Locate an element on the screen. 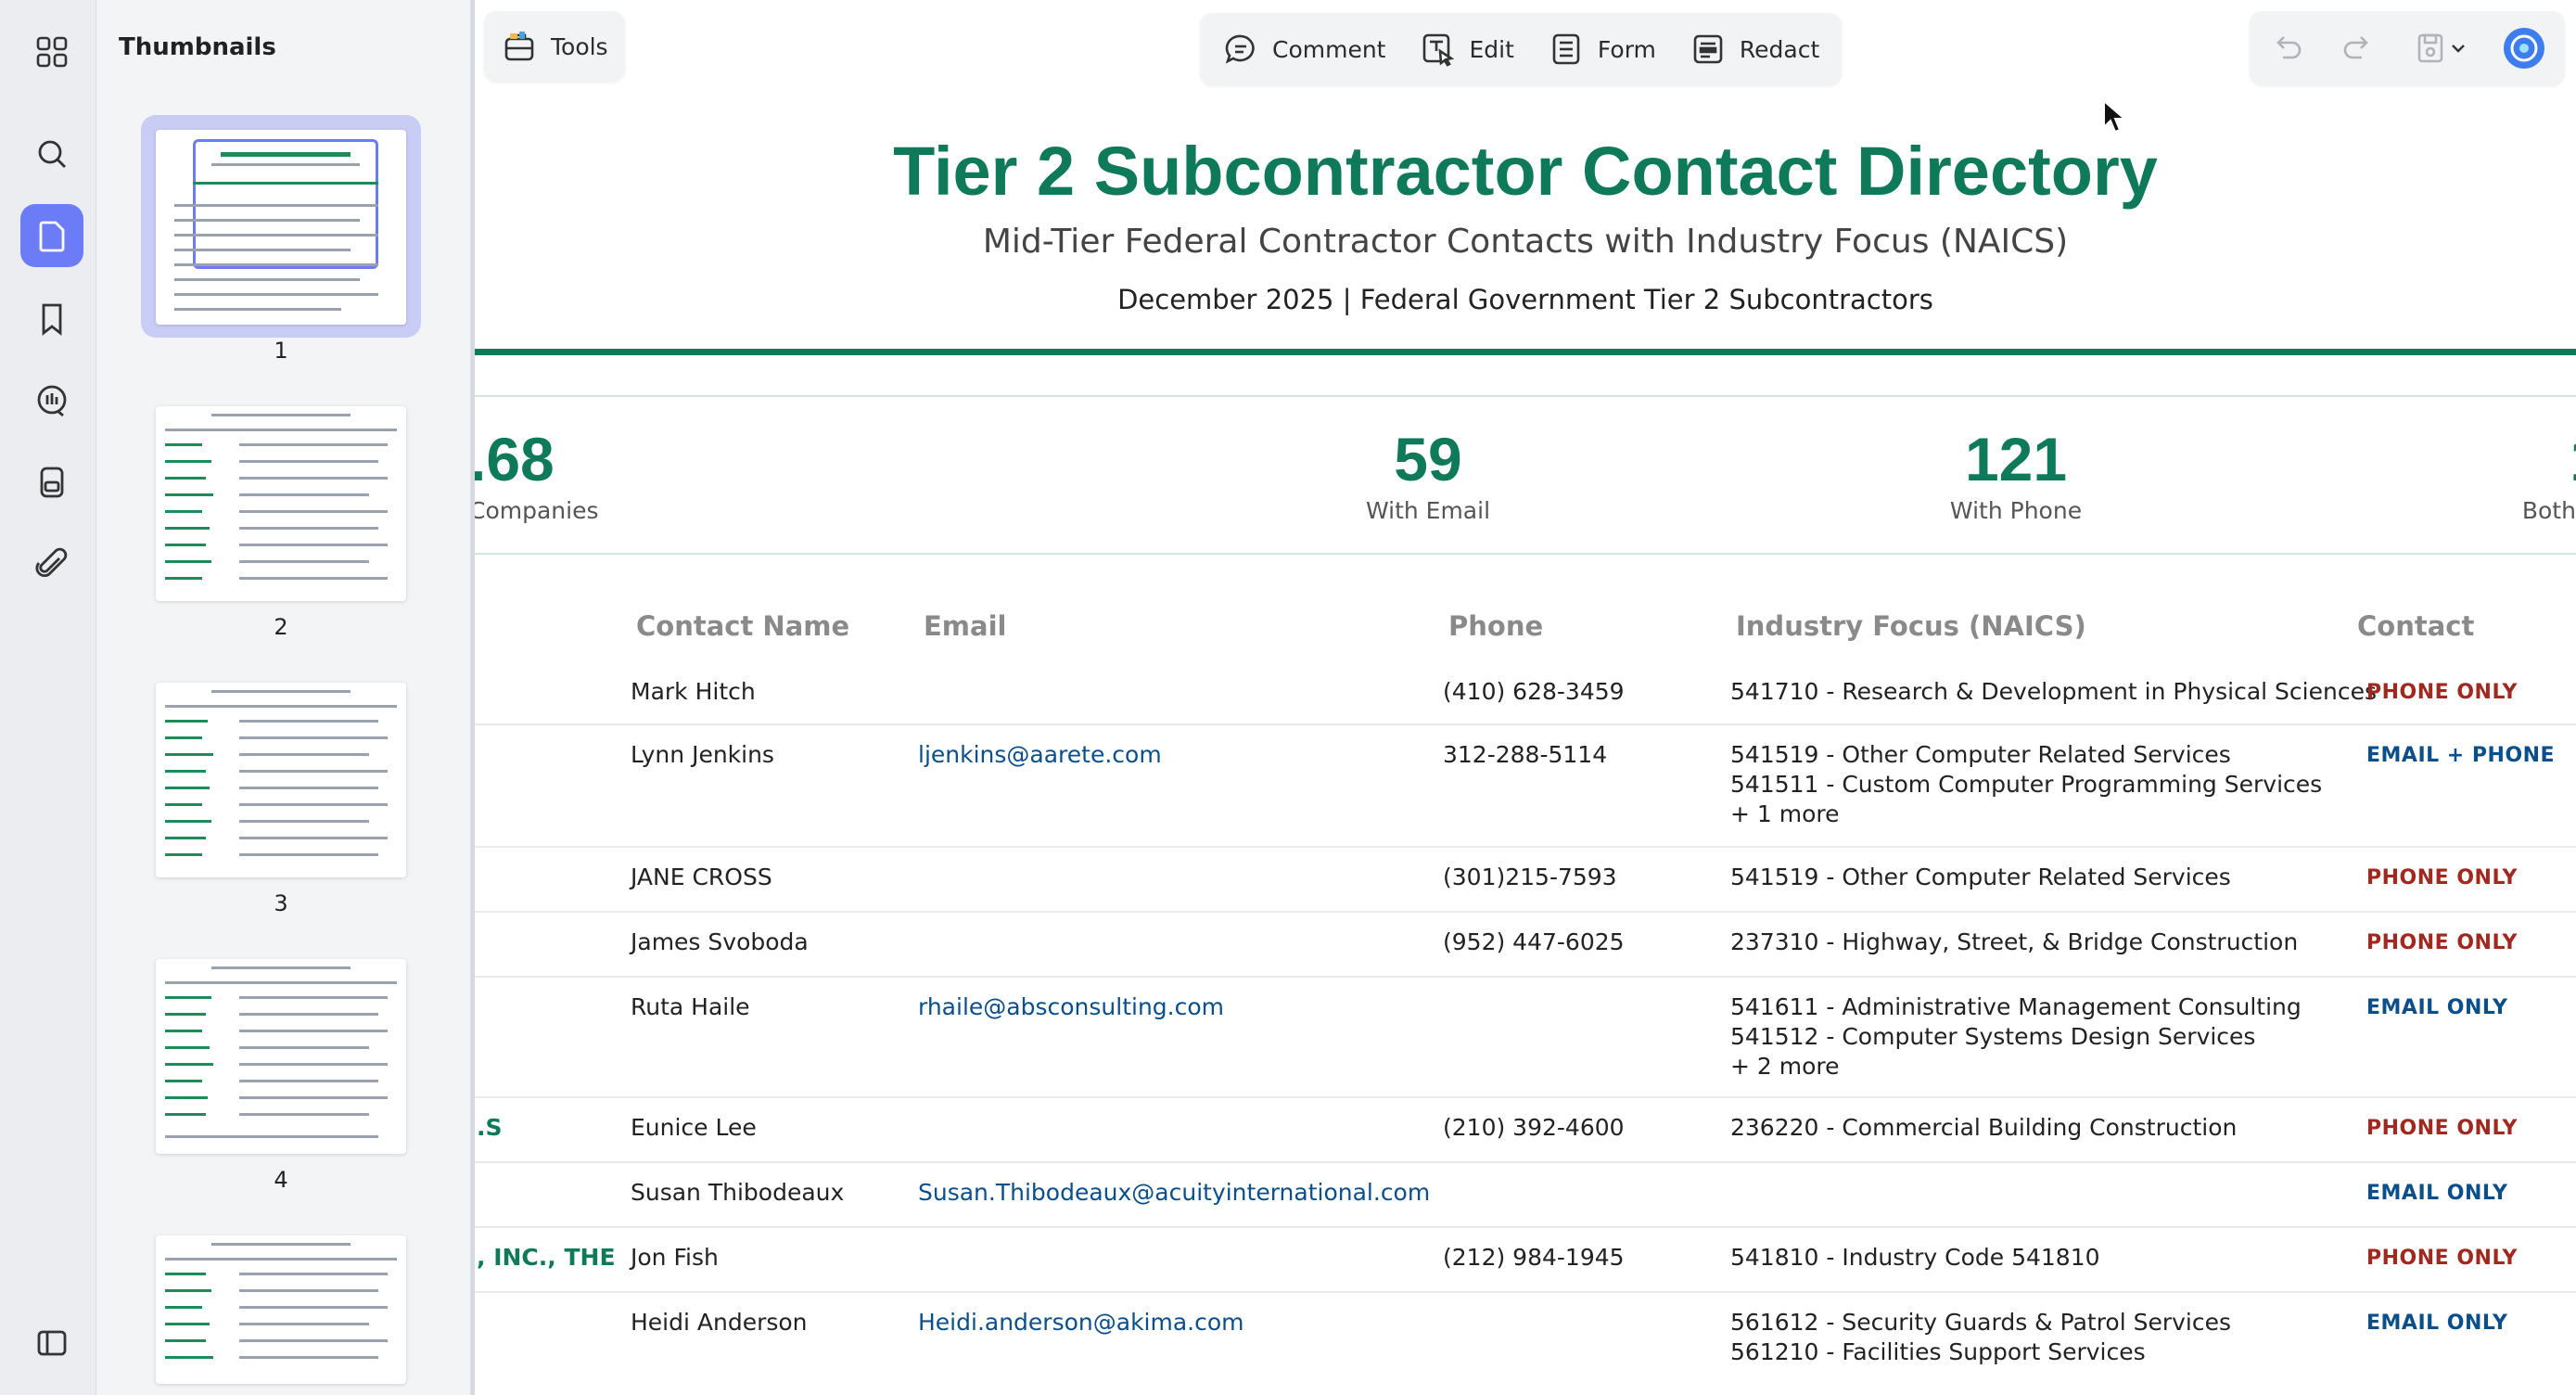 This screenshot has width=2576, height=1395. attachment-icon is located at coordinates (51, 563).